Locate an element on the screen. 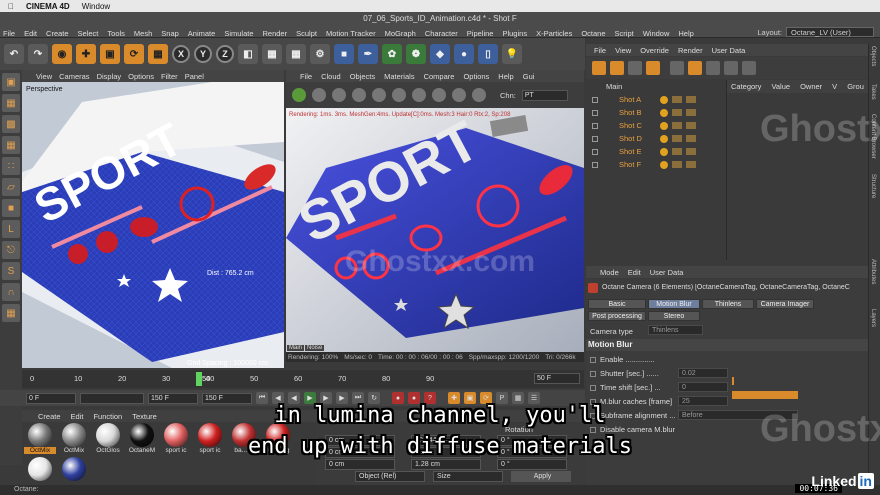  param-value: 0 is located at coordinates (703, 387).